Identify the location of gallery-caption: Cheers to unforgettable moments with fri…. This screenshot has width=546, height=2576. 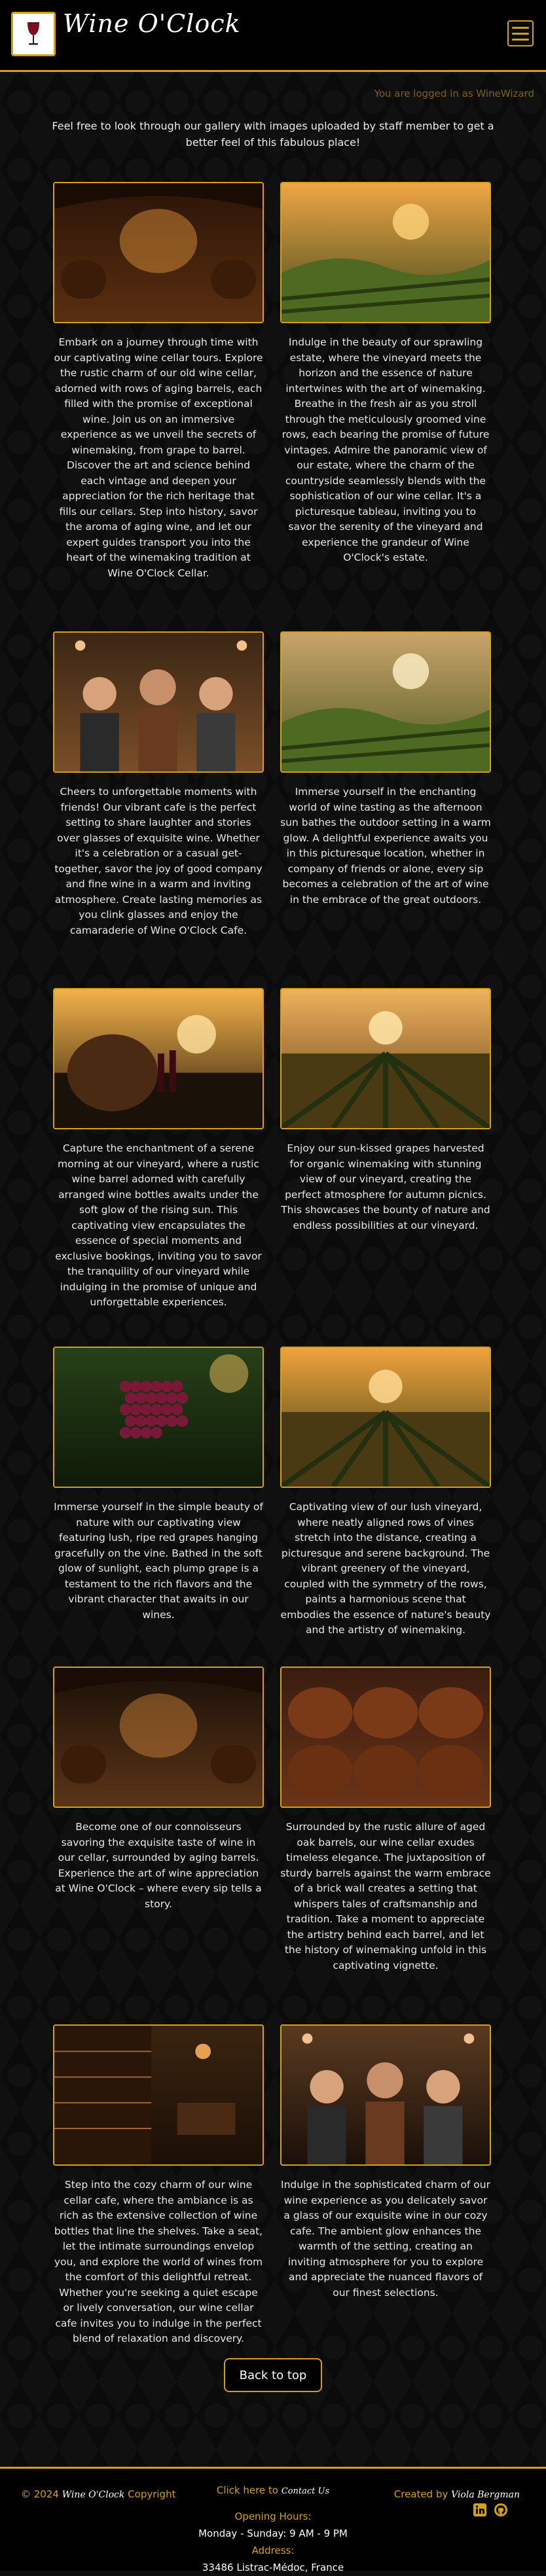
(158, 861).